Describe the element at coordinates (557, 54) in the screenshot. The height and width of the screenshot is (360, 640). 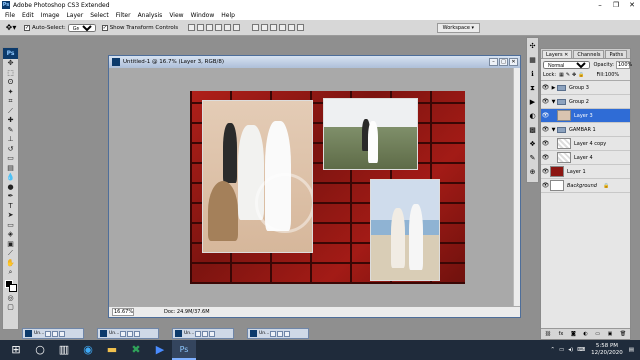
I see `tab-layers: Layers ✕` at that location.